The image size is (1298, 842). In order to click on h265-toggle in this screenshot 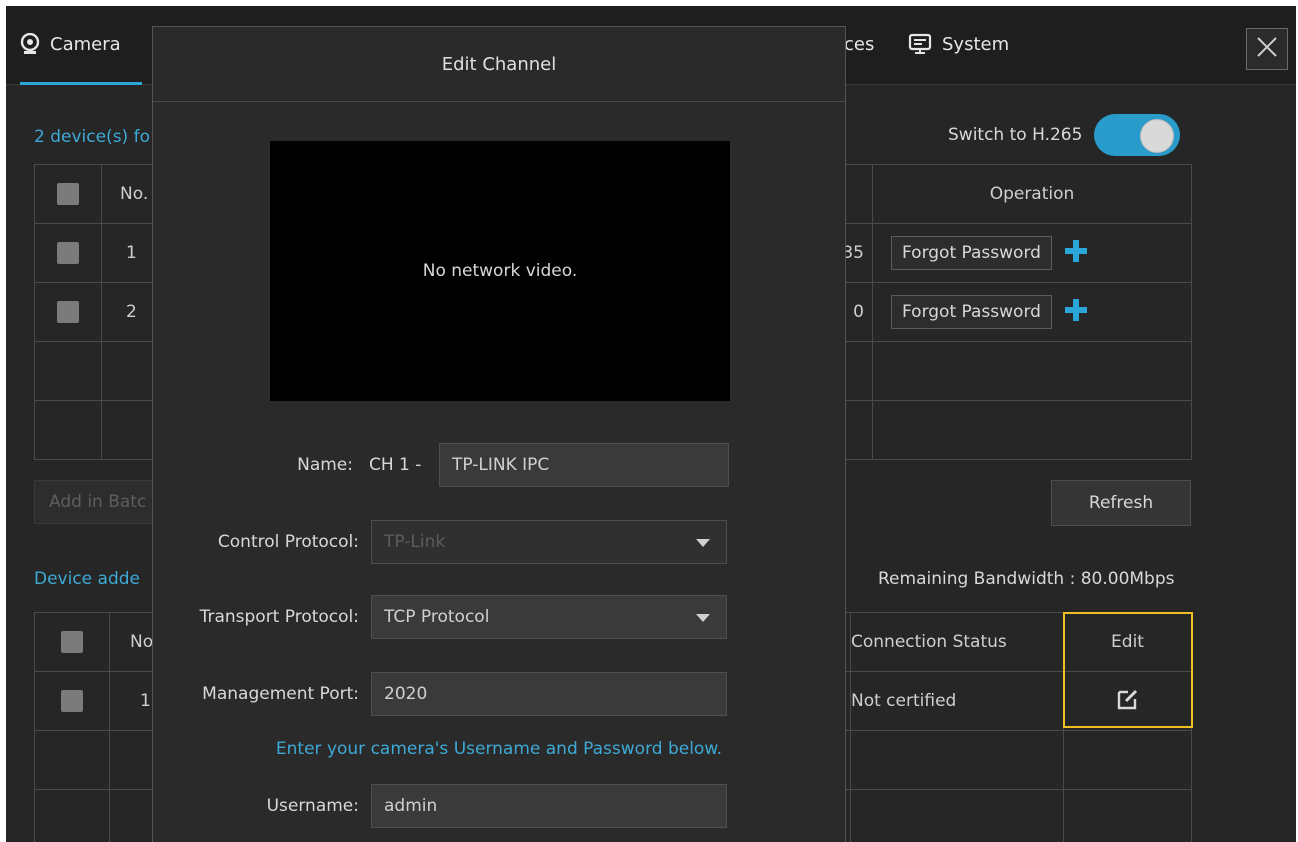, I will do `click(1137, 135)`.